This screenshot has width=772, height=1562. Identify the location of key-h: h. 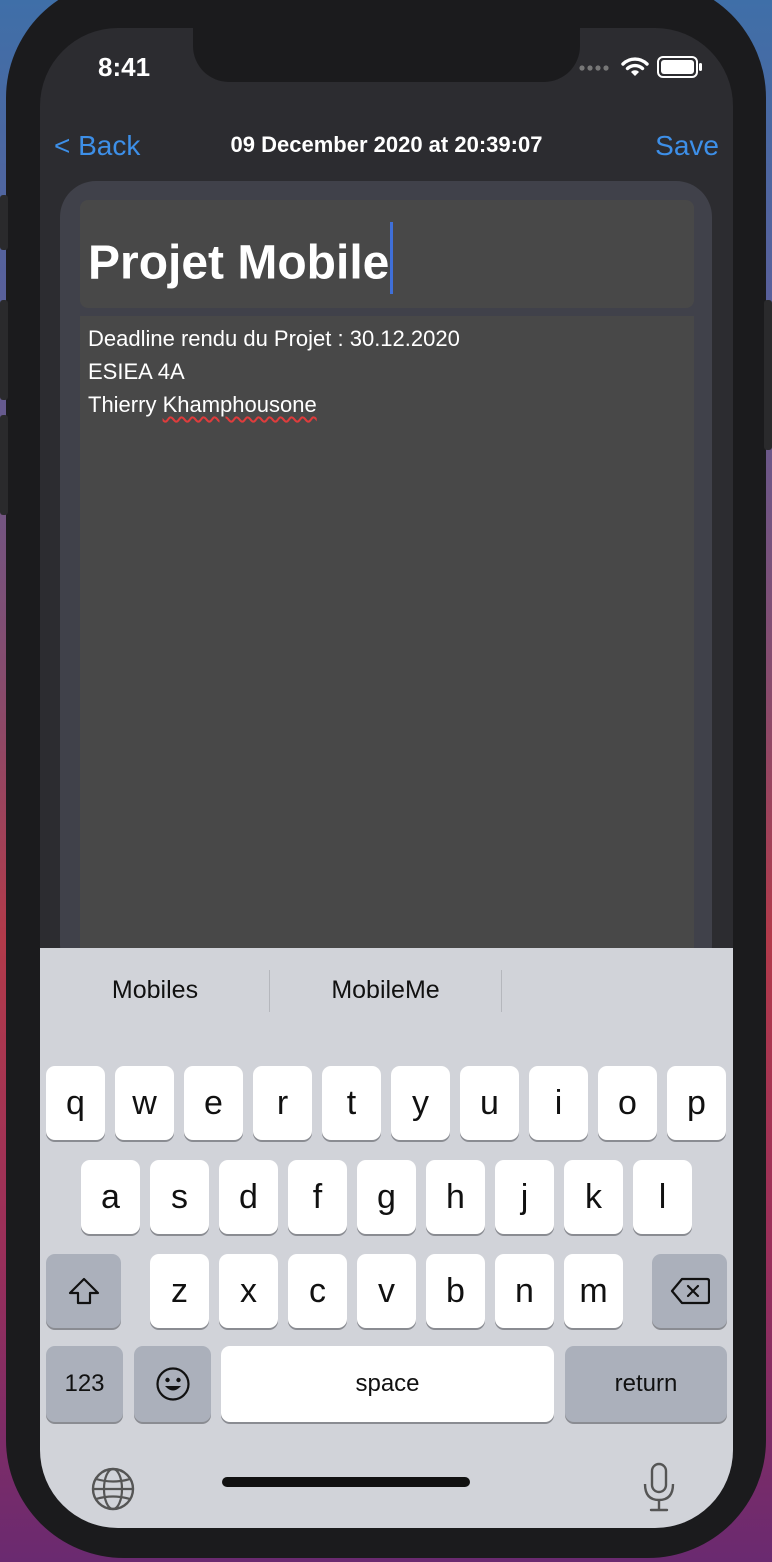
(455, 1197).